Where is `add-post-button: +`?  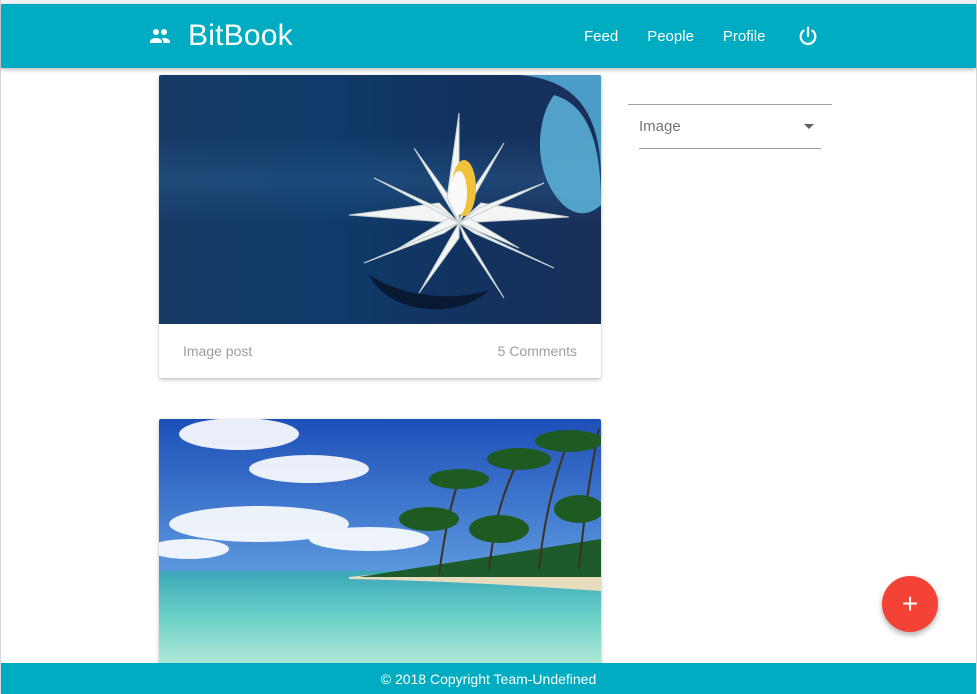
add-post-button: + is located at coordinates (910, 604).